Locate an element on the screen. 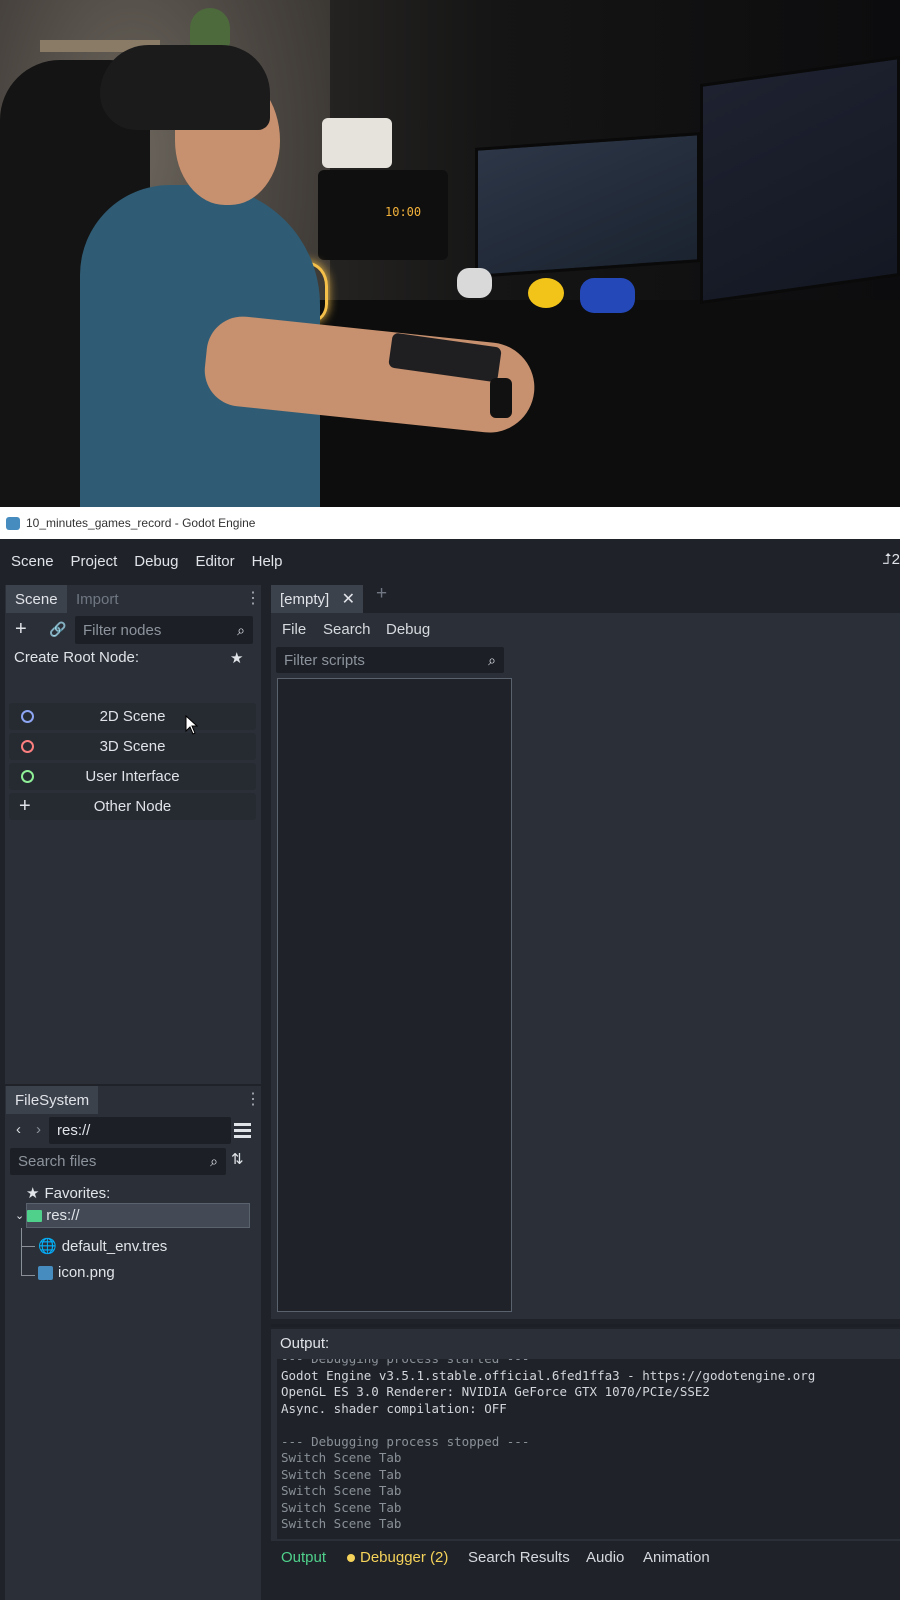 Image resolution: width=900 pixels, height=1600 pixels. add-node-icon: + is located at coordinates (21, 629).